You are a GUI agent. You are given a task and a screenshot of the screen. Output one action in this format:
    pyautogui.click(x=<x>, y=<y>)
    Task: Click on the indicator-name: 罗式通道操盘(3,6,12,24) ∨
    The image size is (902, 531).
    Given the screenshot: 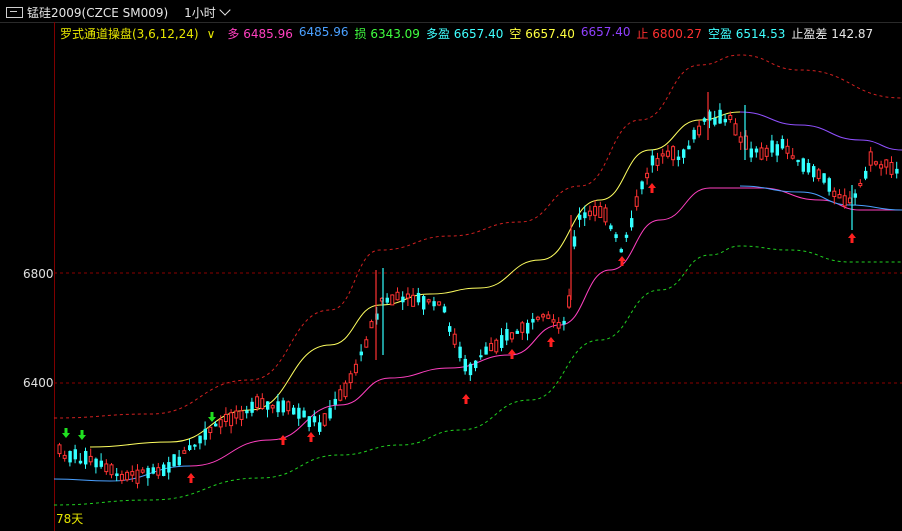 What is the action you would take?
    pyautogui.click(x=140, y=33)
    